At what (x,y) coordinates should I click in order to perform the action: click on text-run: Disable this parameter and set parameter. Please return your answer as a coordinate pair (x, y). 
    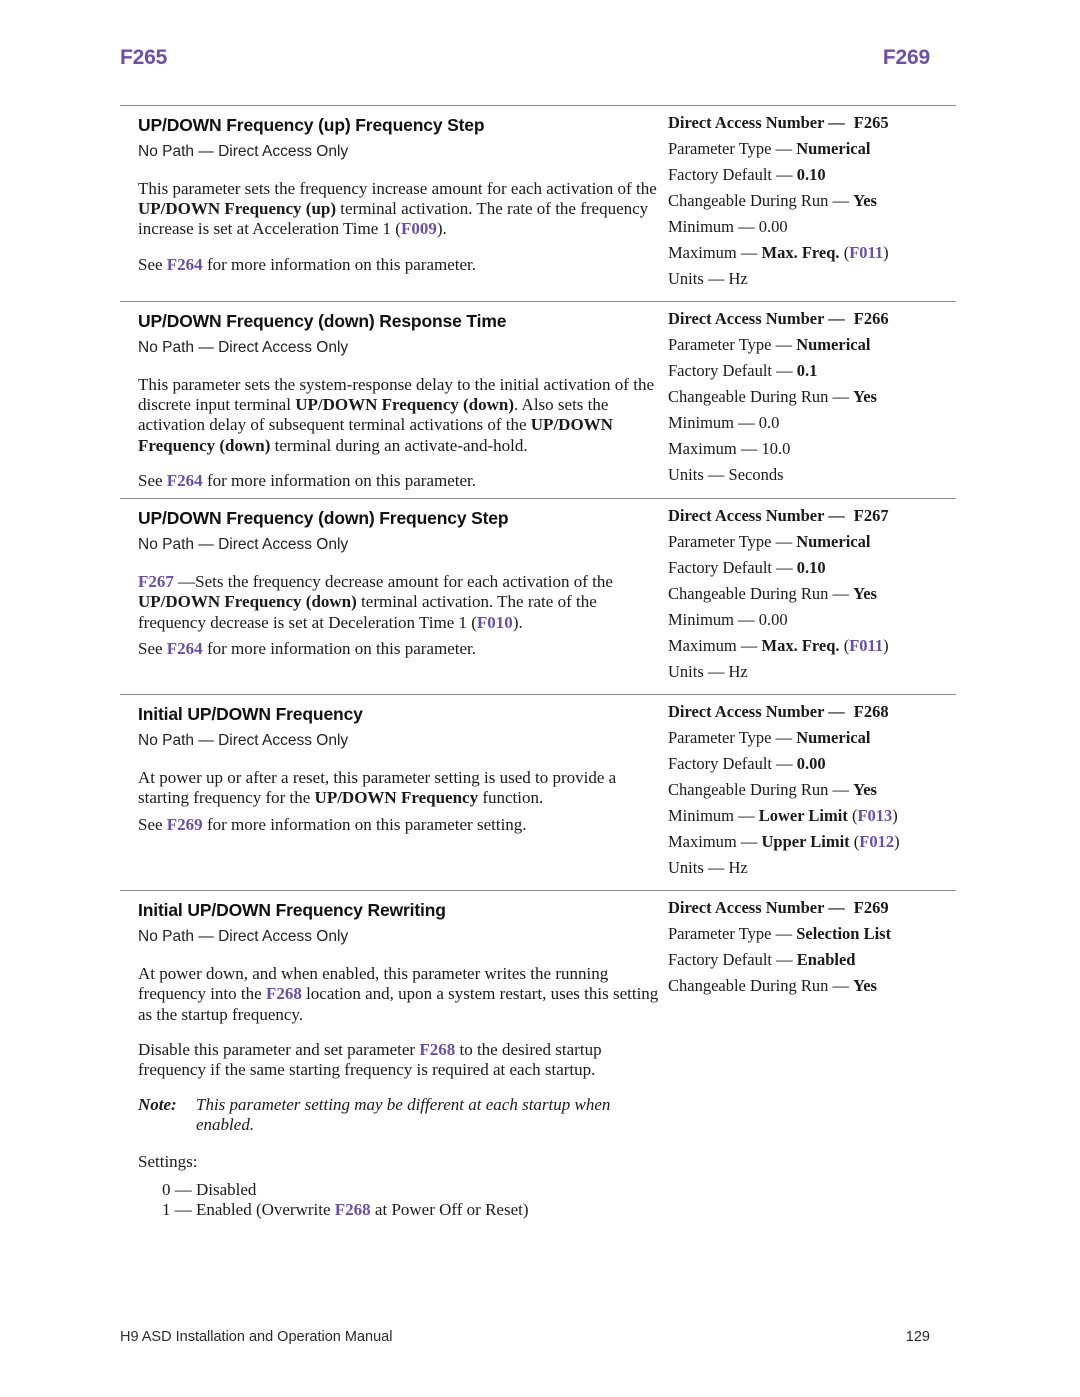
    Looking at the image, I should click on (279, 1049).